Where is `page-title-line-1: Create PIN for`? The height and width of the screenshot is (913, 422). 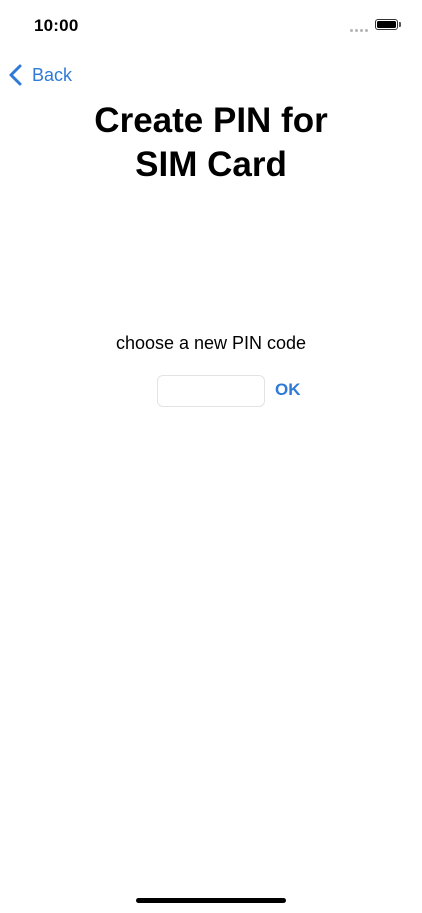
page-title-line-1: Create PIN for is located at coordinates (211, 120).